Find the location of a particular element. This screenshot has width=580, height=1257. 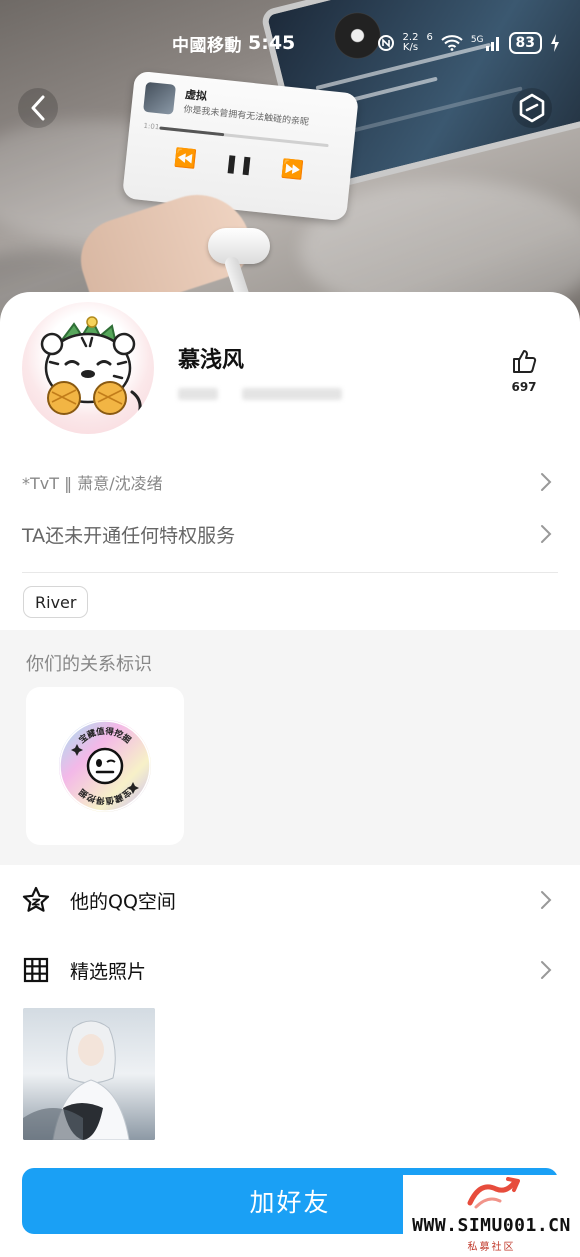

relation-title: 你们的关系标识 is located at coordinates (89, 664).